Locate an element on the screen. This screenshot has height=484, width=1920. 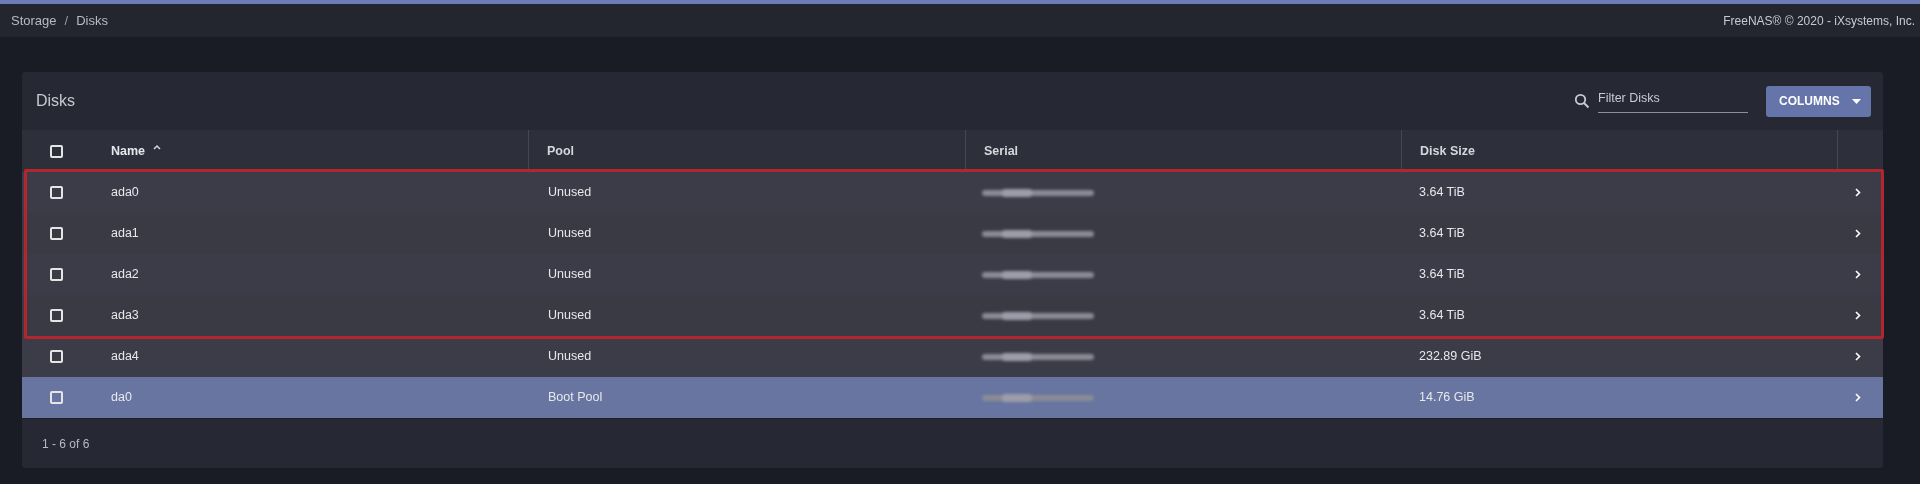
table-cell-text: ada2 is located at coordinates (125, 275).